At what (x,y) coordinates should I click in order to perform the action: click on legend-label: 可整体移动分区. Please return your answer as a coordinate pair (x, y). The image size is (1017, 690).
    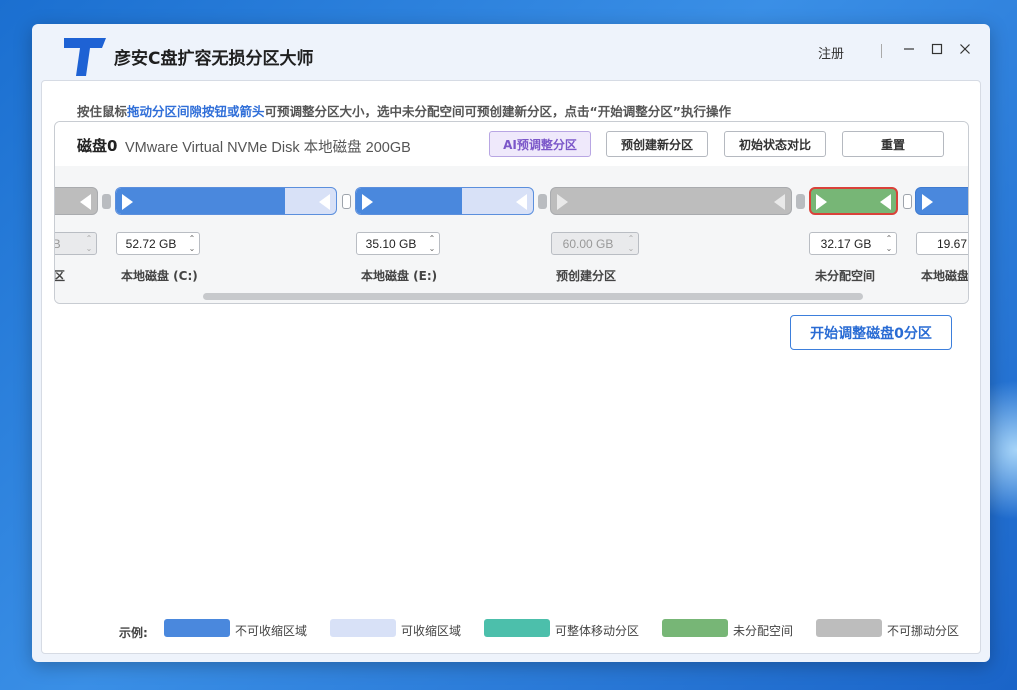
    Looking at the image, I should click on (597, 631).